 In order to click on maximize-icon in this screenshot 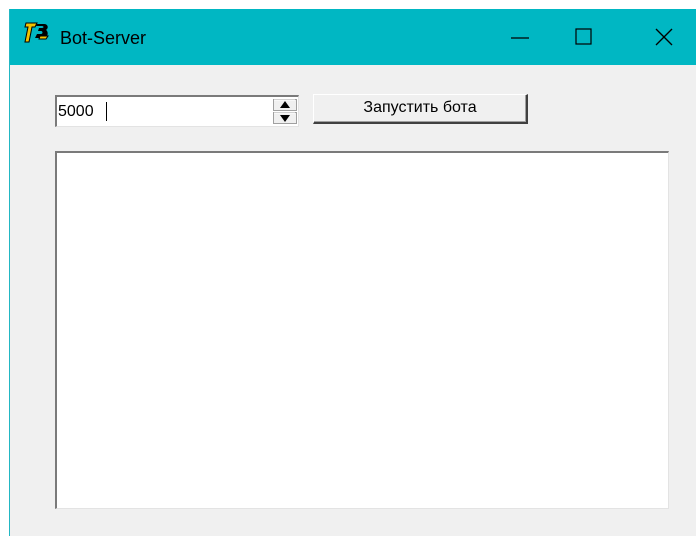, I will do `click(583, 36)`.